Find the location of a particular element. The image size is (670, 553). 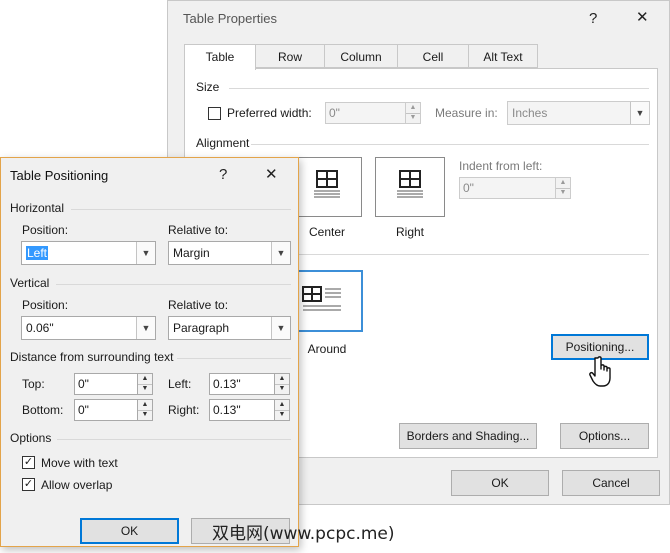

horizontal-separator is located at coordinates (181, 209).